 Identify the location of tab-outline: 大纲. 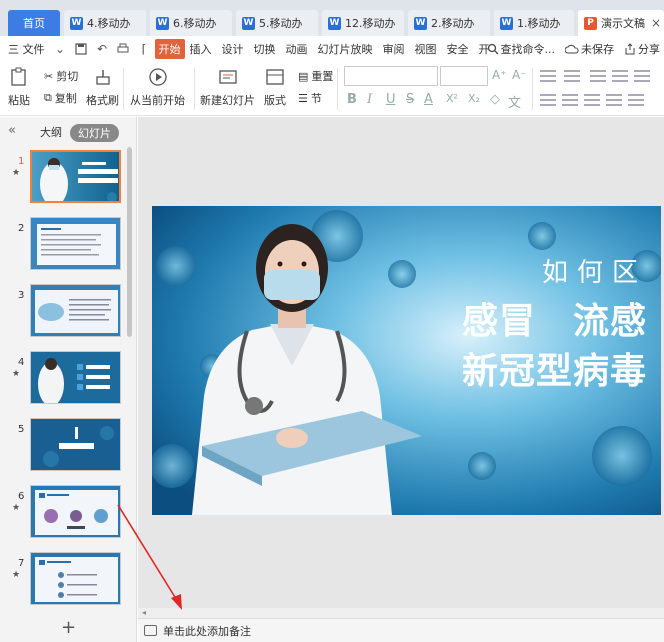
(51, 132).